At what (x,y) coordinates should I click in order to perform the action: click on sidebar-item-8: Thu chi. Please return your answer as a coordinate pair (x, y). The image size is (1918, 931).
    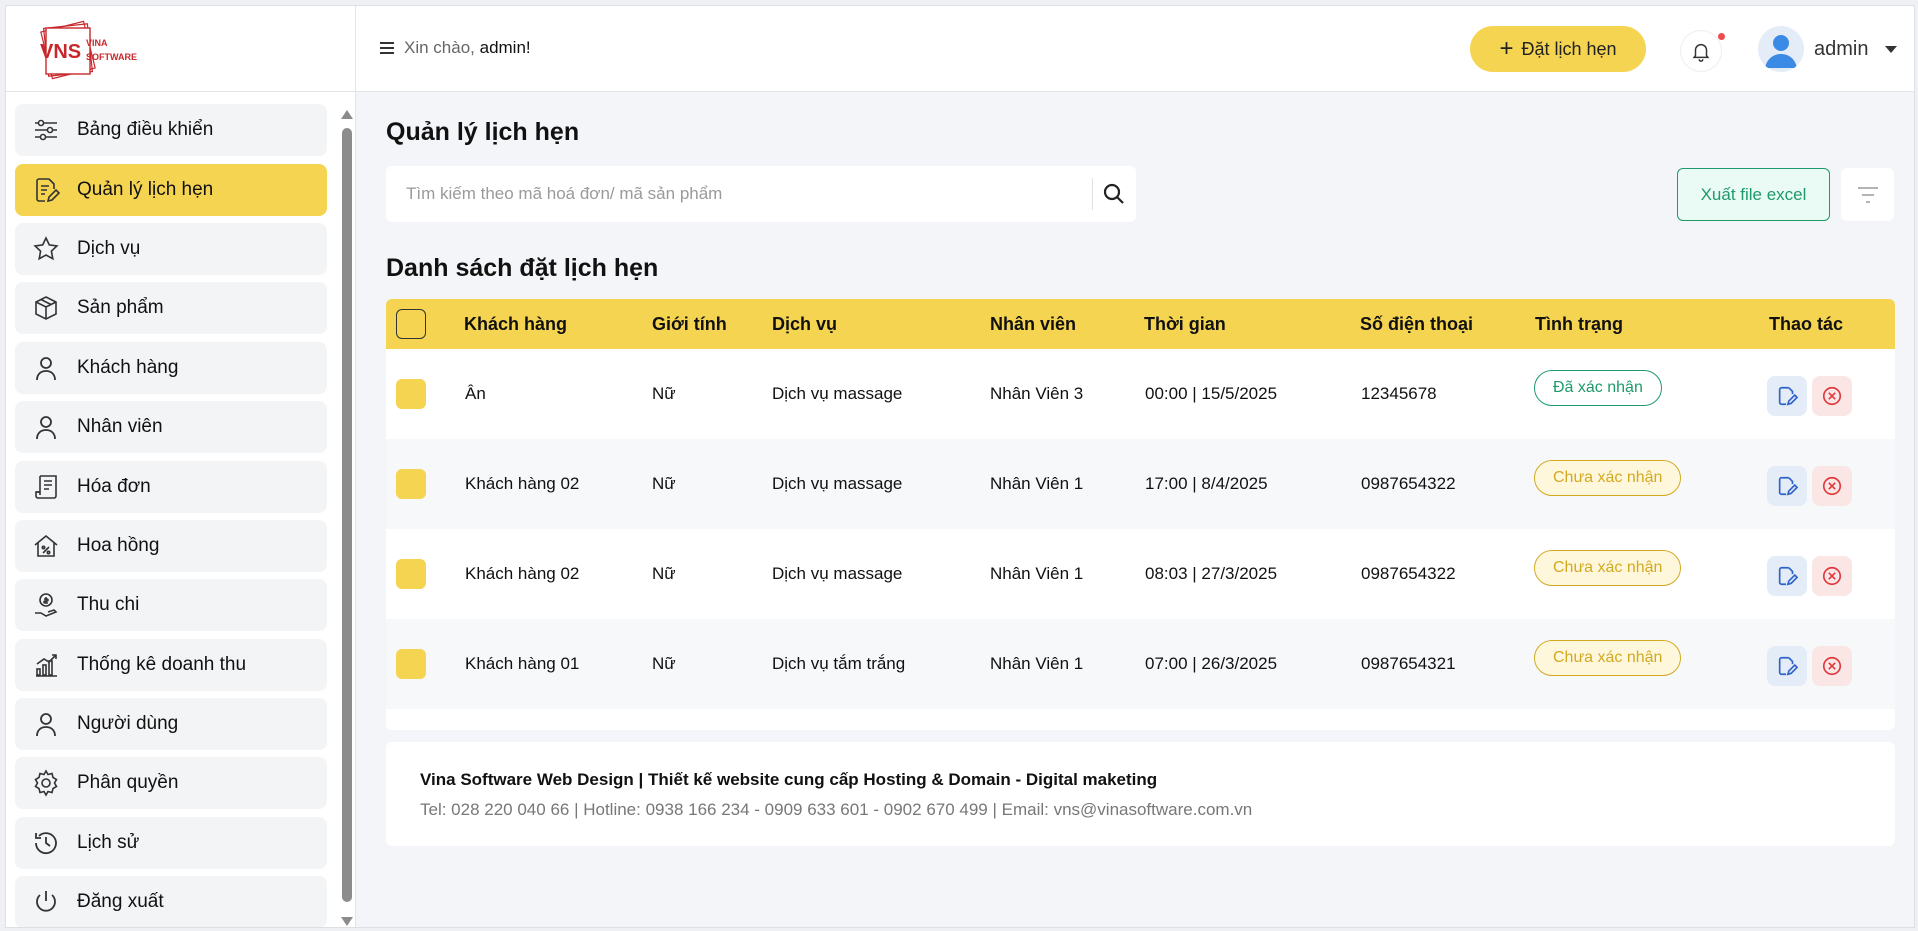
    Looking at the image, I should click on (171, 605).